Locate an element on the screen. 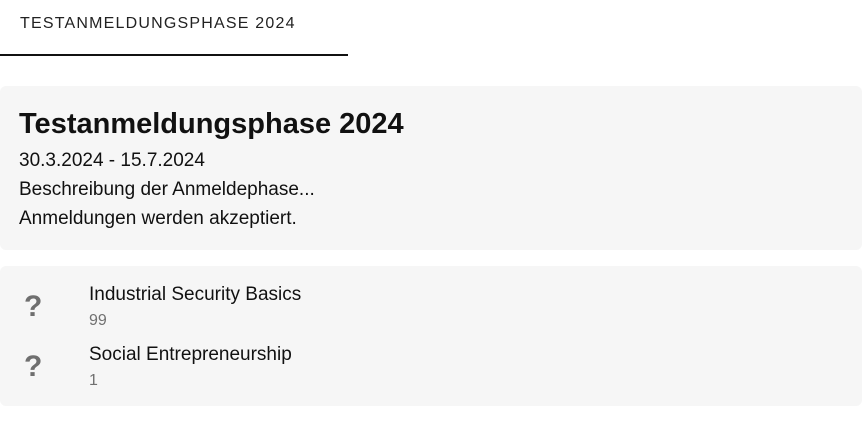  course-list-item: ? Social Entrepreneurship 1 is located at coordinates (431, 372).